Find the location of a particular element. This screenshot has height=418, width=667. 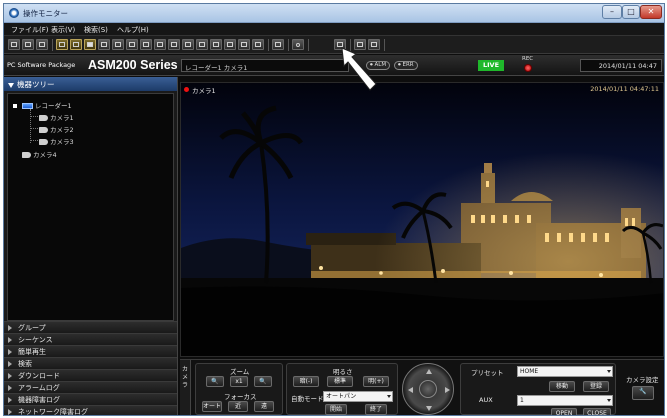

tb-grid8-icon is located at coordinates (146, 44).